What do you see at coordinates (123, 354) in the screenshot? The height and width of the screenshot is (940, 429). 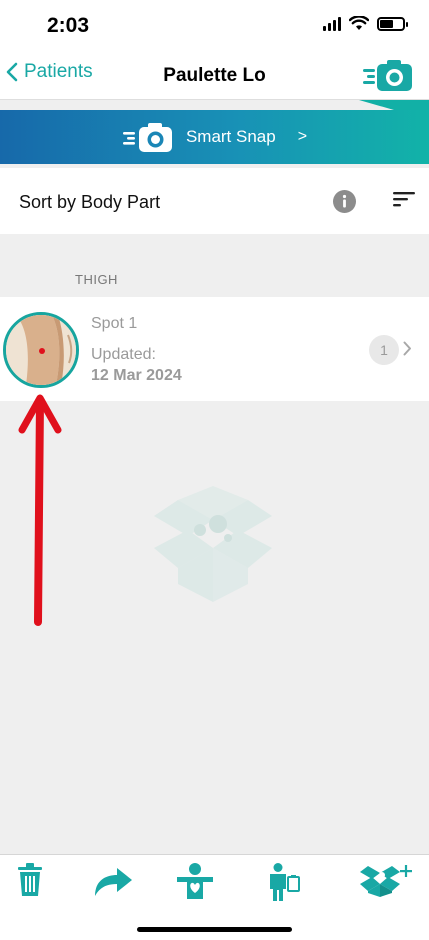 I see `updated-label: Updated:` at bounding box center [123, 354].